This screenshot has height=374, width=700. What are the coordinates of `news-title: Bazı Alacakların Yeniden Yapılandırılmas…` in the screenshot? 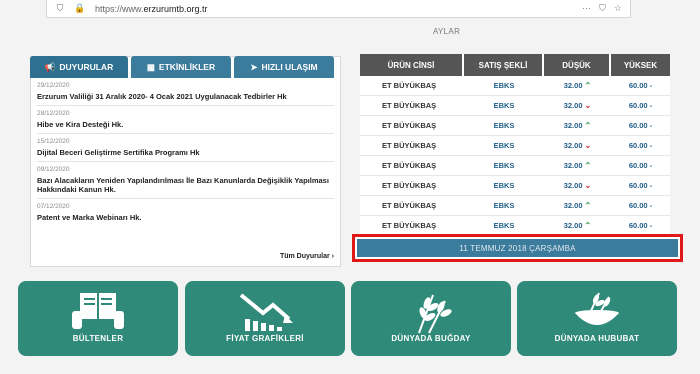 It's located at (185, 185).